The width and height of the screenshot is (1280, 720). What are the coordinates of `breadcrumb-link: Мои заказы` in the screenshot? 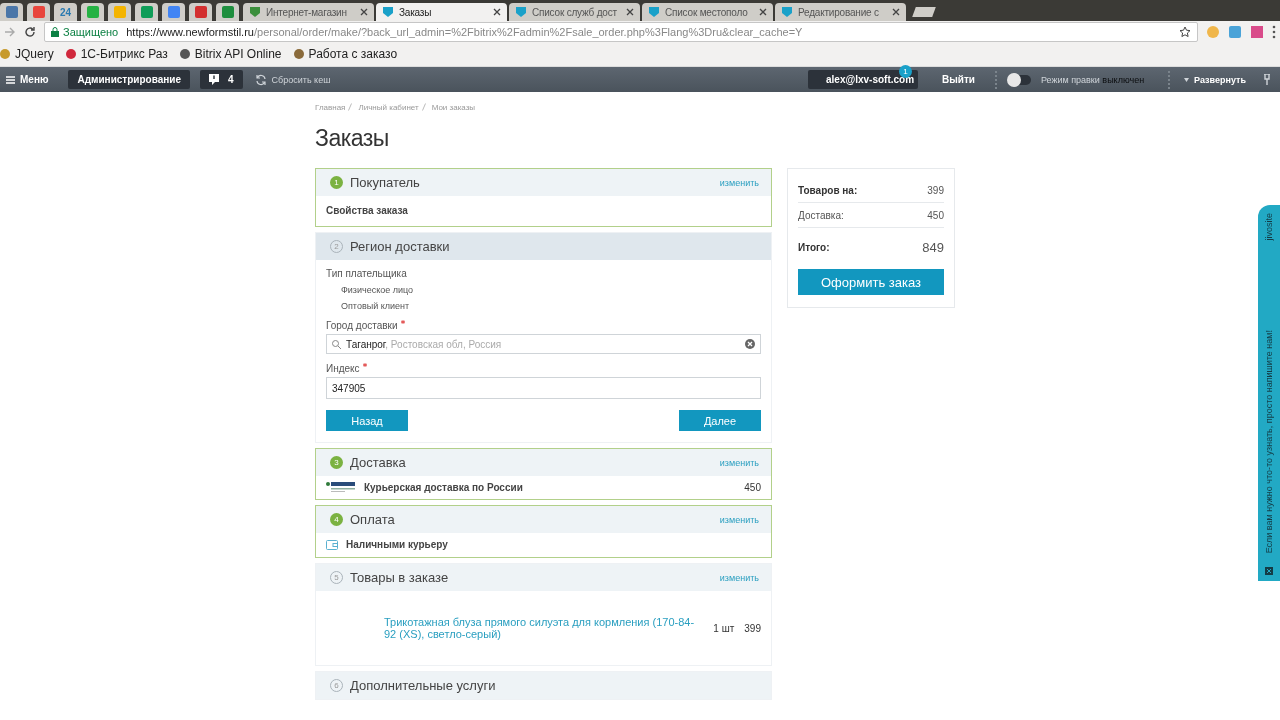 It's located at (453, 108).